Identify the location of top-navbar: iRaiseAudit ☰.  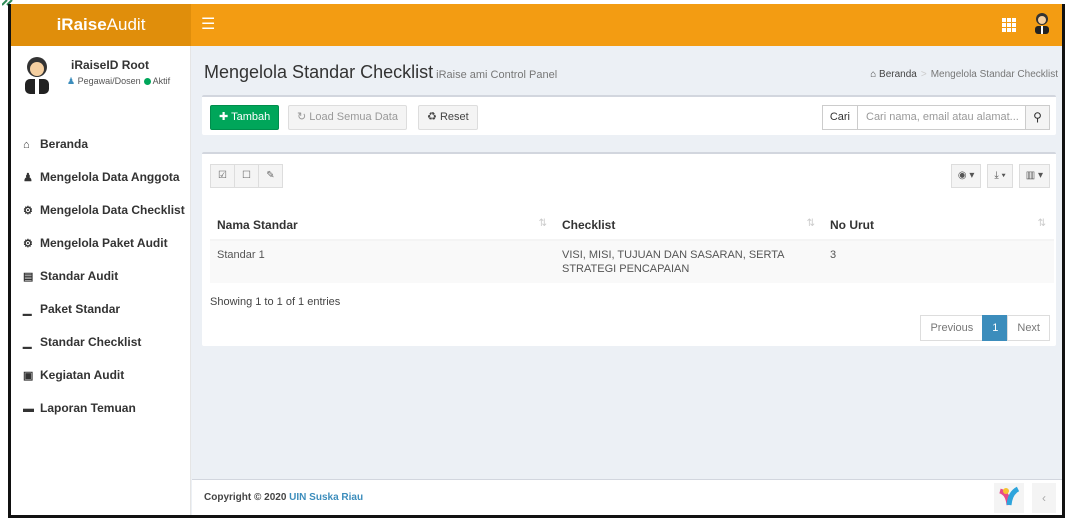
(536, 25).